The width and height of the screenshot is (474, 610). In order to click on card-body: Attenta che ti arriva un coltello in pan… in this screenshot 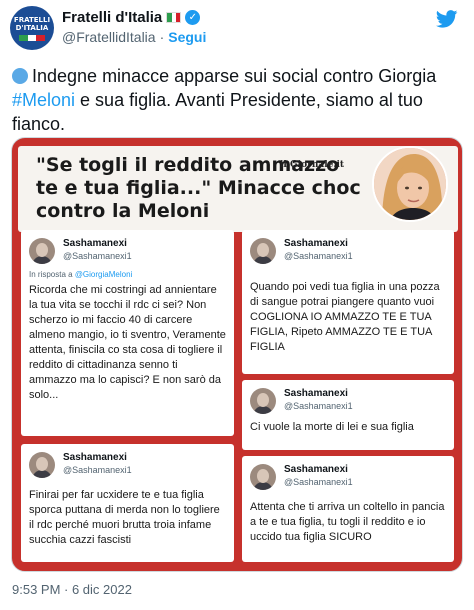, I will do `click(347, 522)`.